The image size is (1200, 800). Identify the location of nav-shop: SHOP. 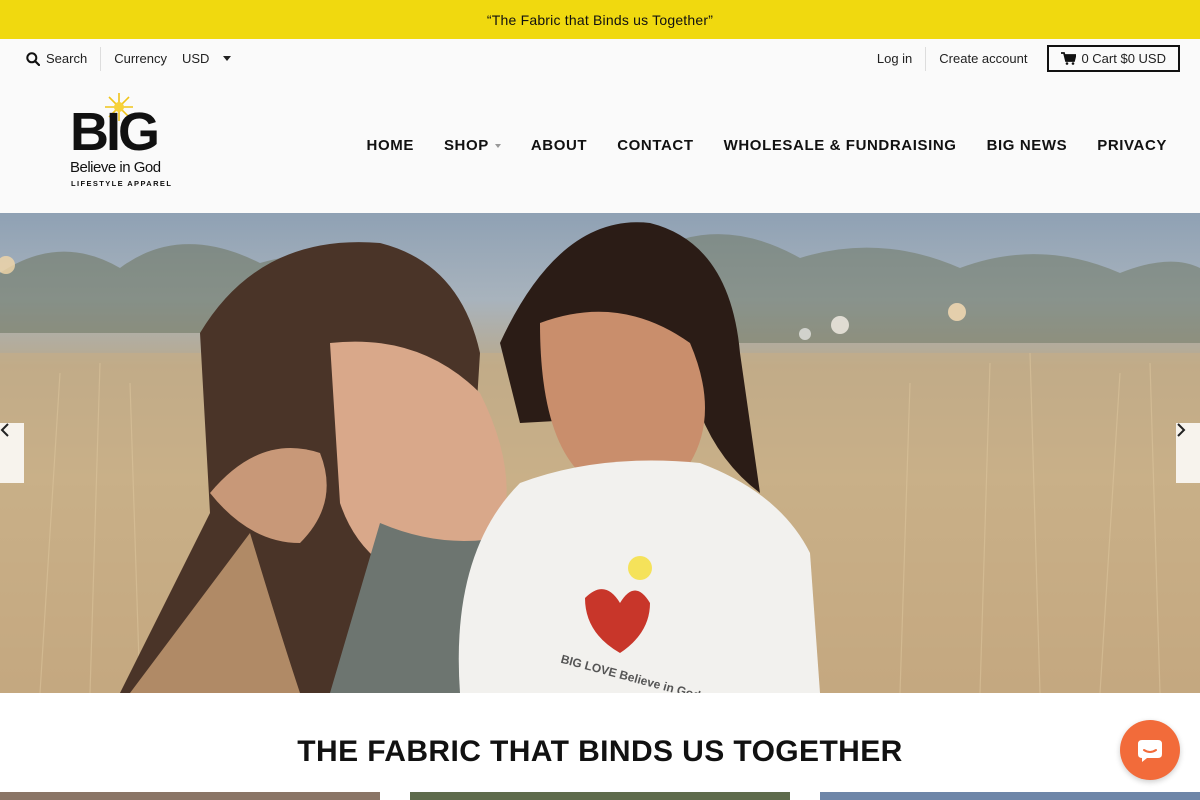
(472, 145).